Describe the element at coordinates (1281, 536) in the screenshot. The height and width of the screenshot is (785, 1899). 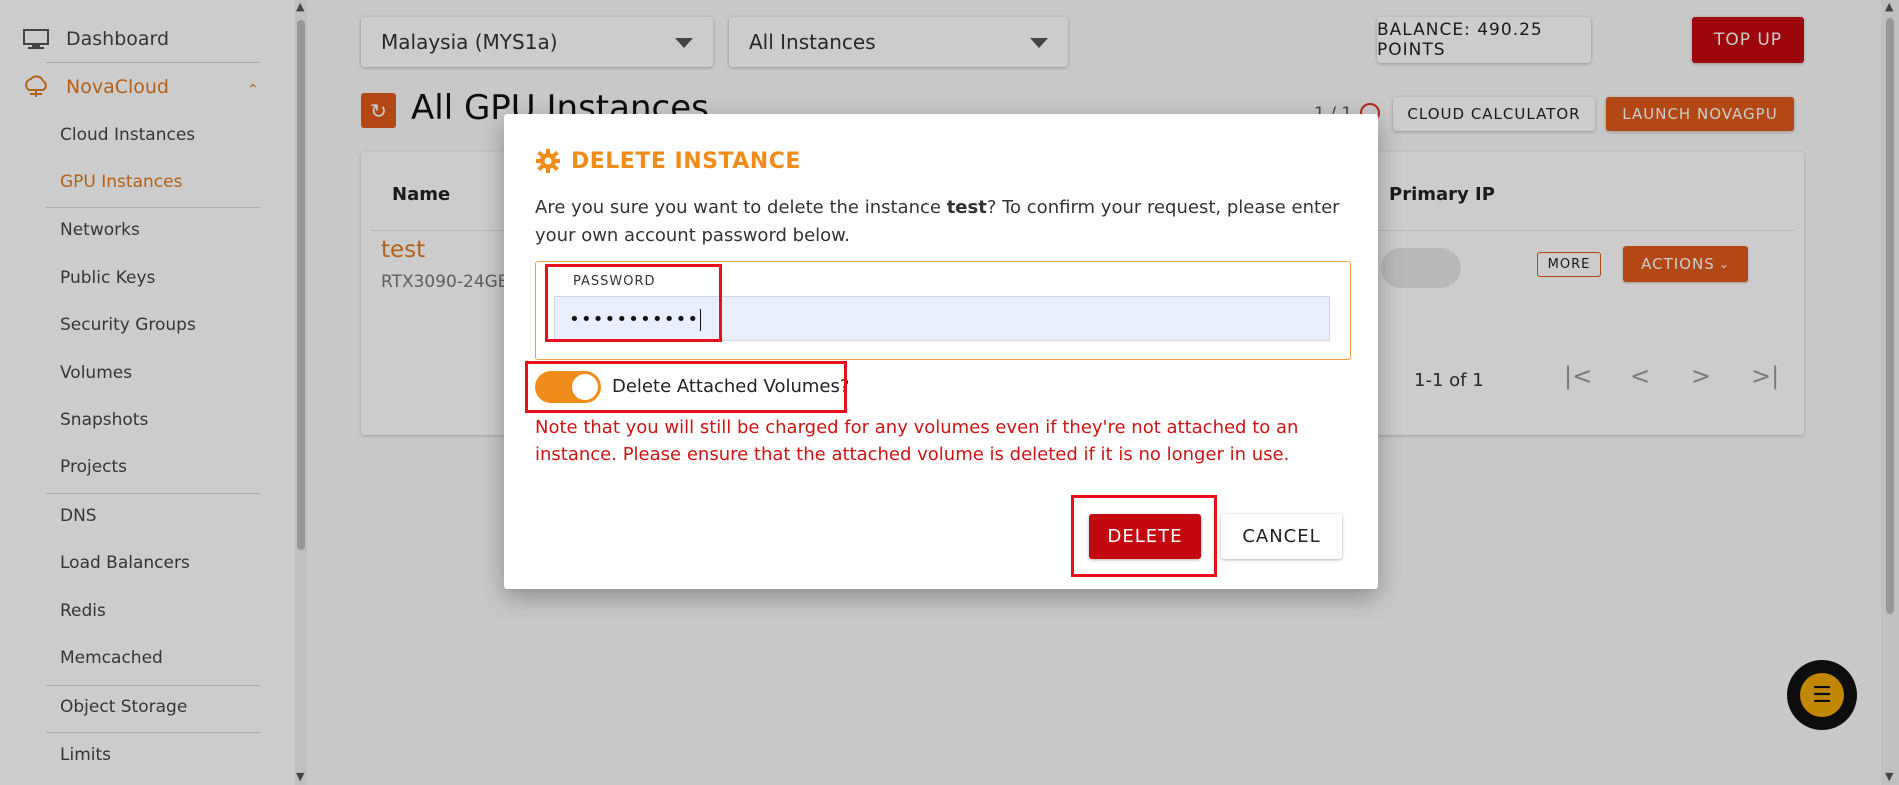
I see `cancel-button: CANCEL` at that location.